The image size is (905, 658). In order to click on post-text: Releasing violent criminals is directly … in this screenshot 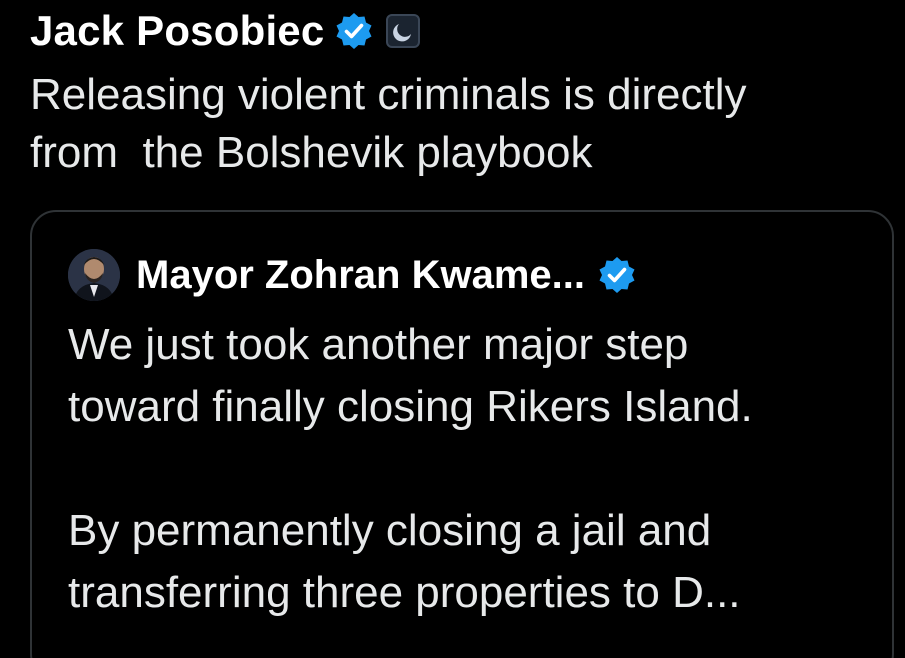, I will do `click(388, 123)`.